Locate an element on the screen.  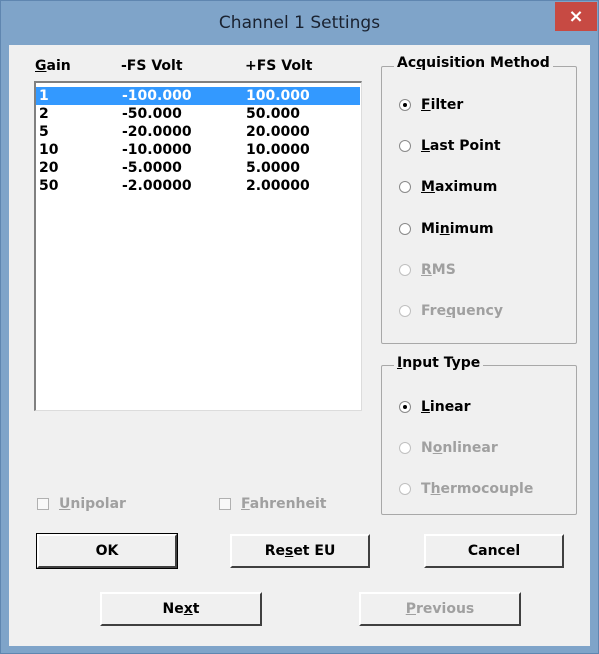
neg-fs-cell: -5.0000 is located at coordinates (152, 168).